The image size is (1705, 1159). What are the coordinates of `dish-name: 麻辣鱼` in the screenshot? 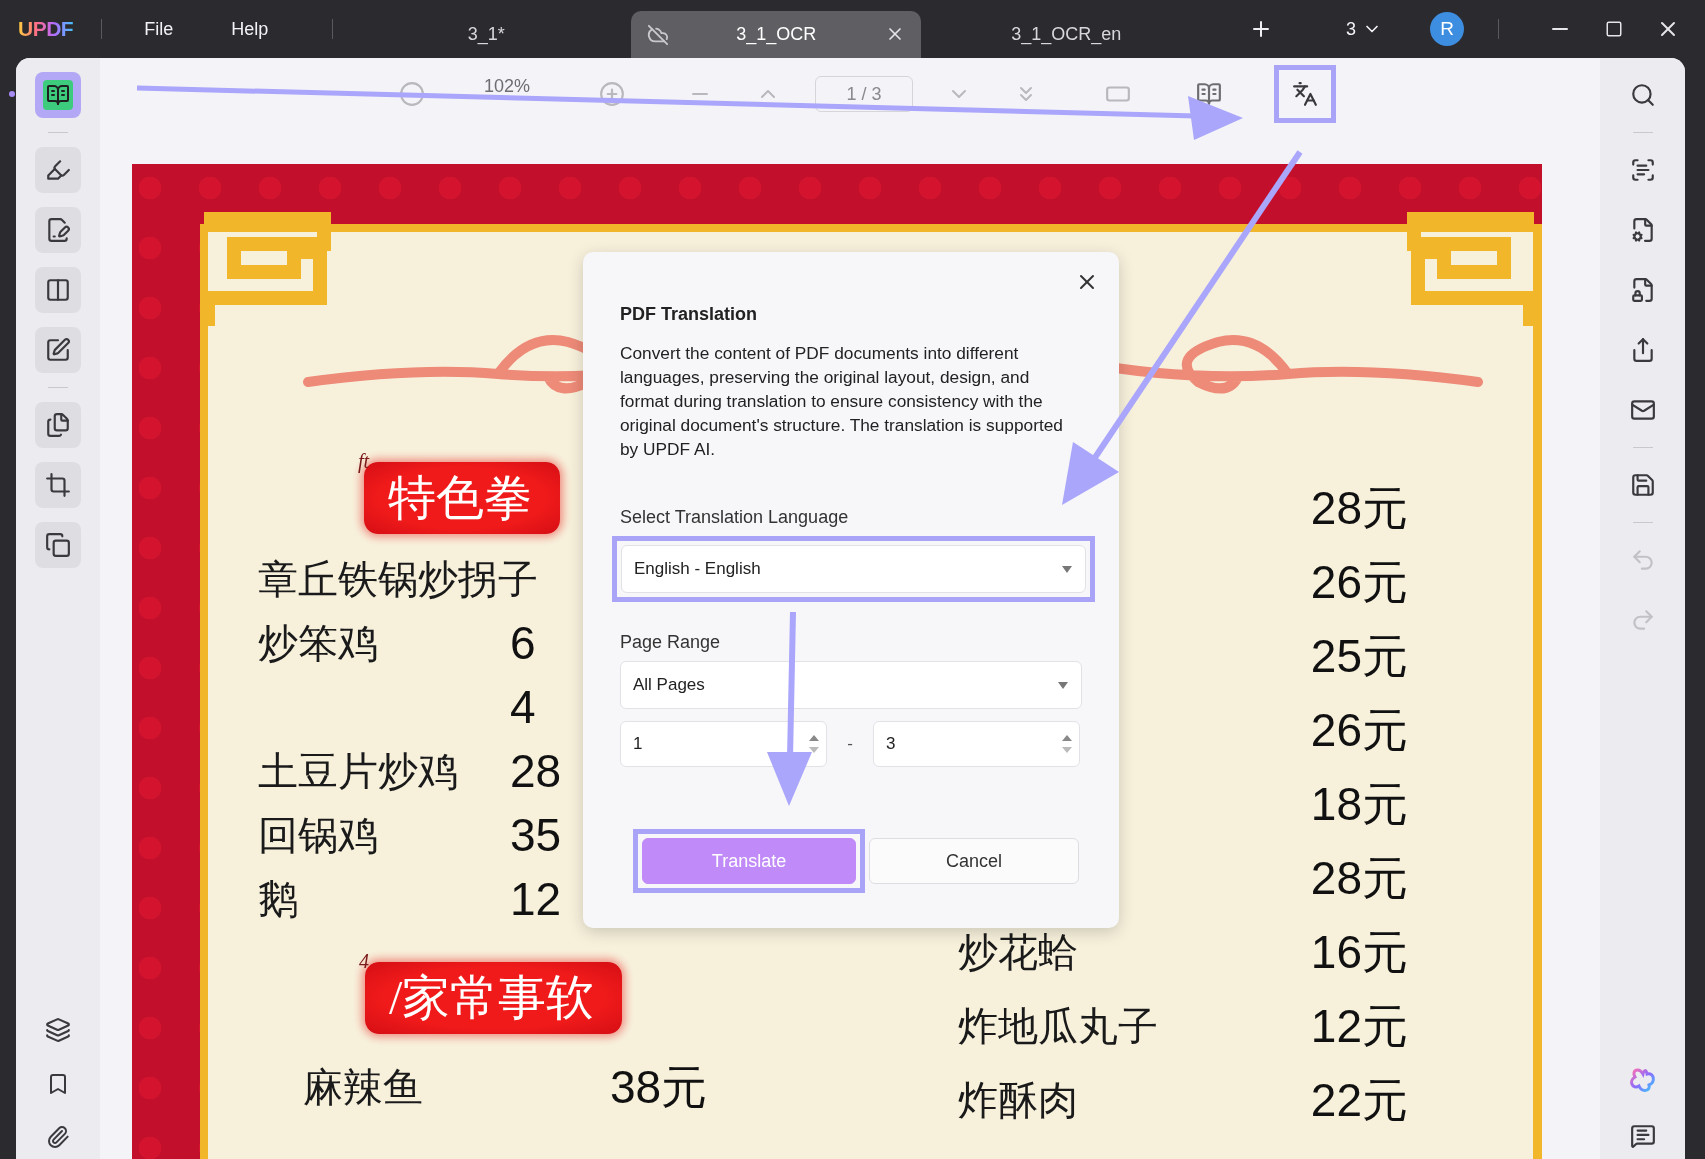 It's located at (363, 1088).